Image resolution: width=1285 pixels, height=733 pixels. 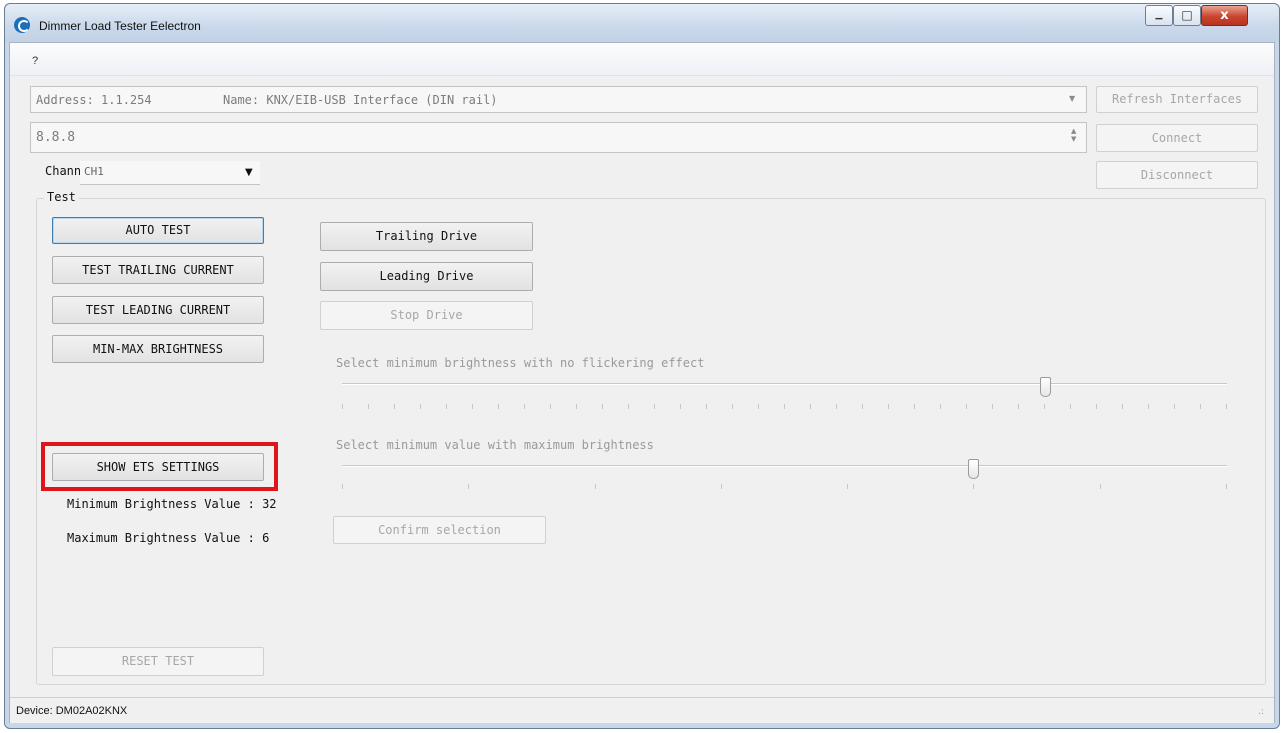 What do you see at coordinates (172, 504) in the screenshot?
I see `min-brightness-value: Minimum Brightness Value : 32` at bounding box center [172, 504].